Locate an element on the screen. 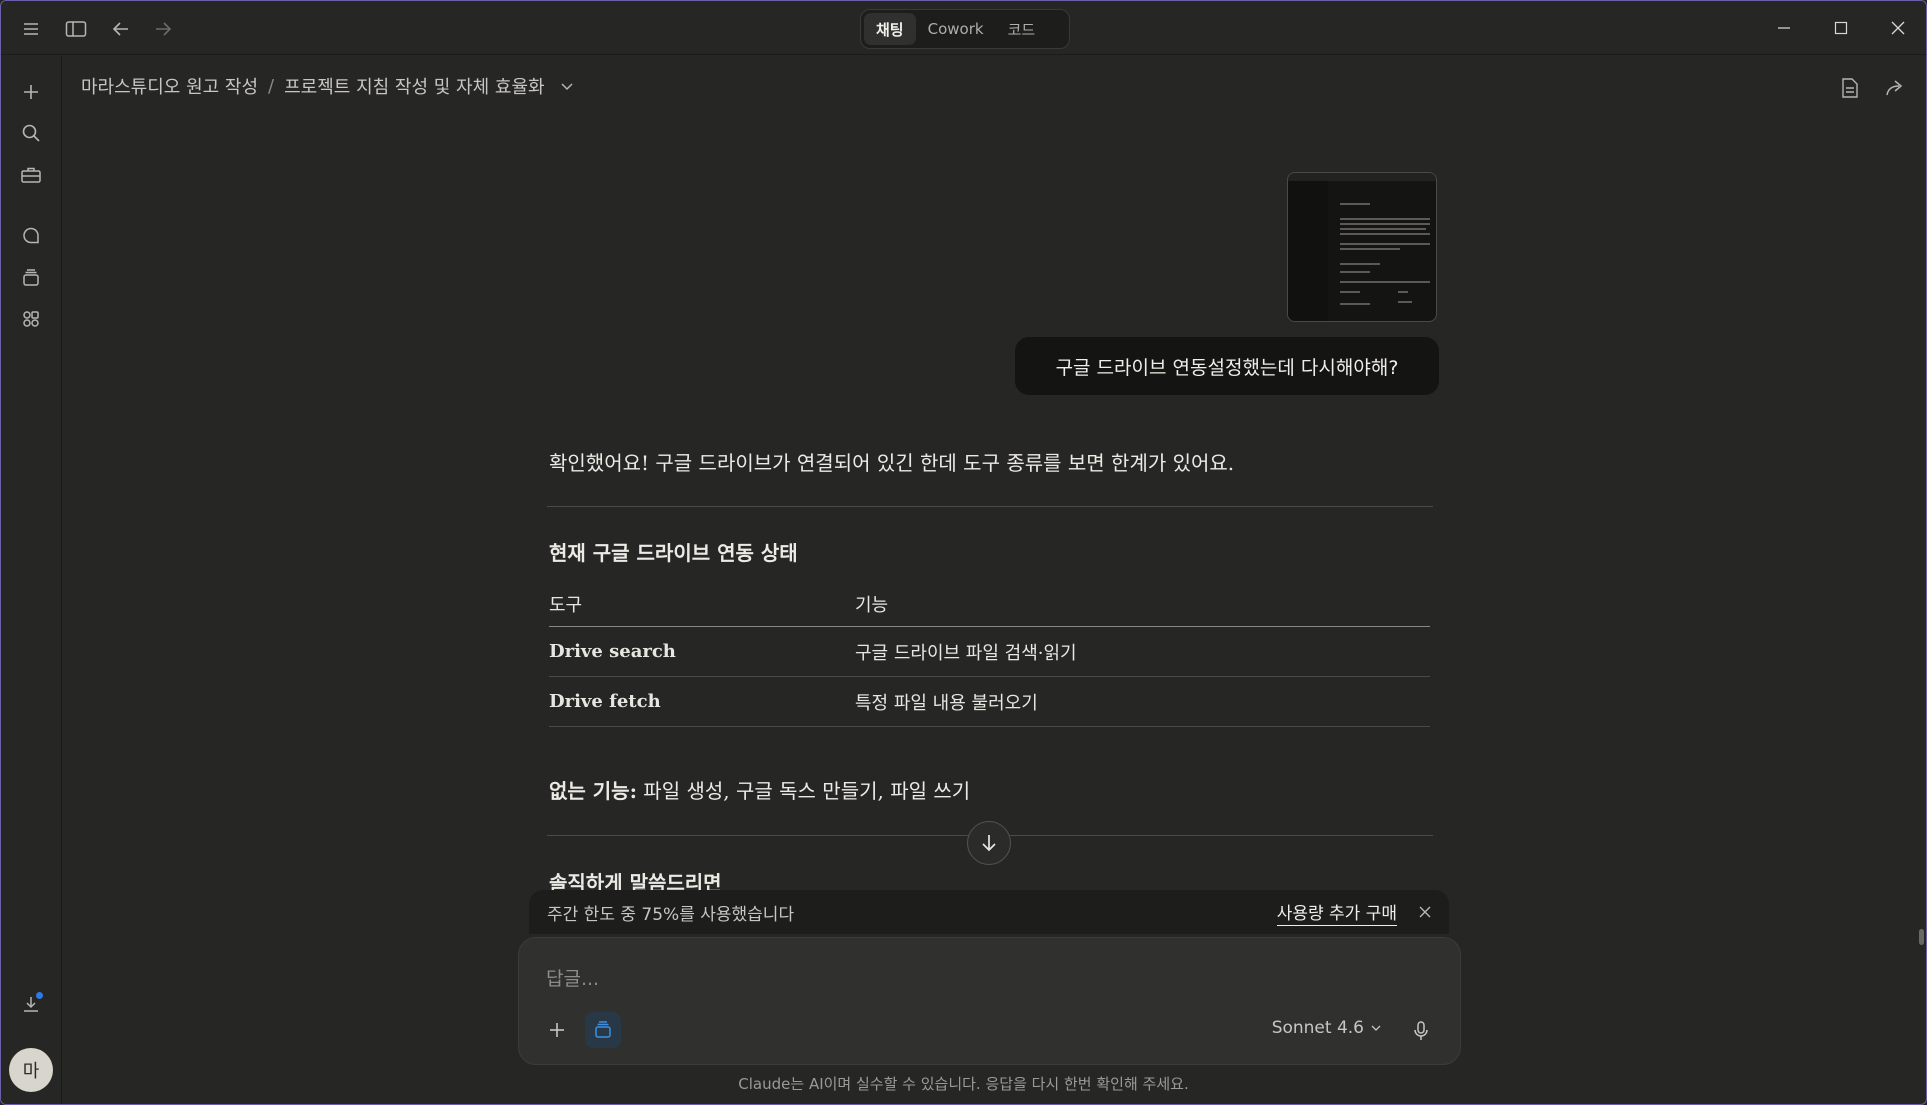 Image resolution: width=1927 pixels, height=1105 pixels. tab-chat: 채팅 is located at coordinates (890, 29).